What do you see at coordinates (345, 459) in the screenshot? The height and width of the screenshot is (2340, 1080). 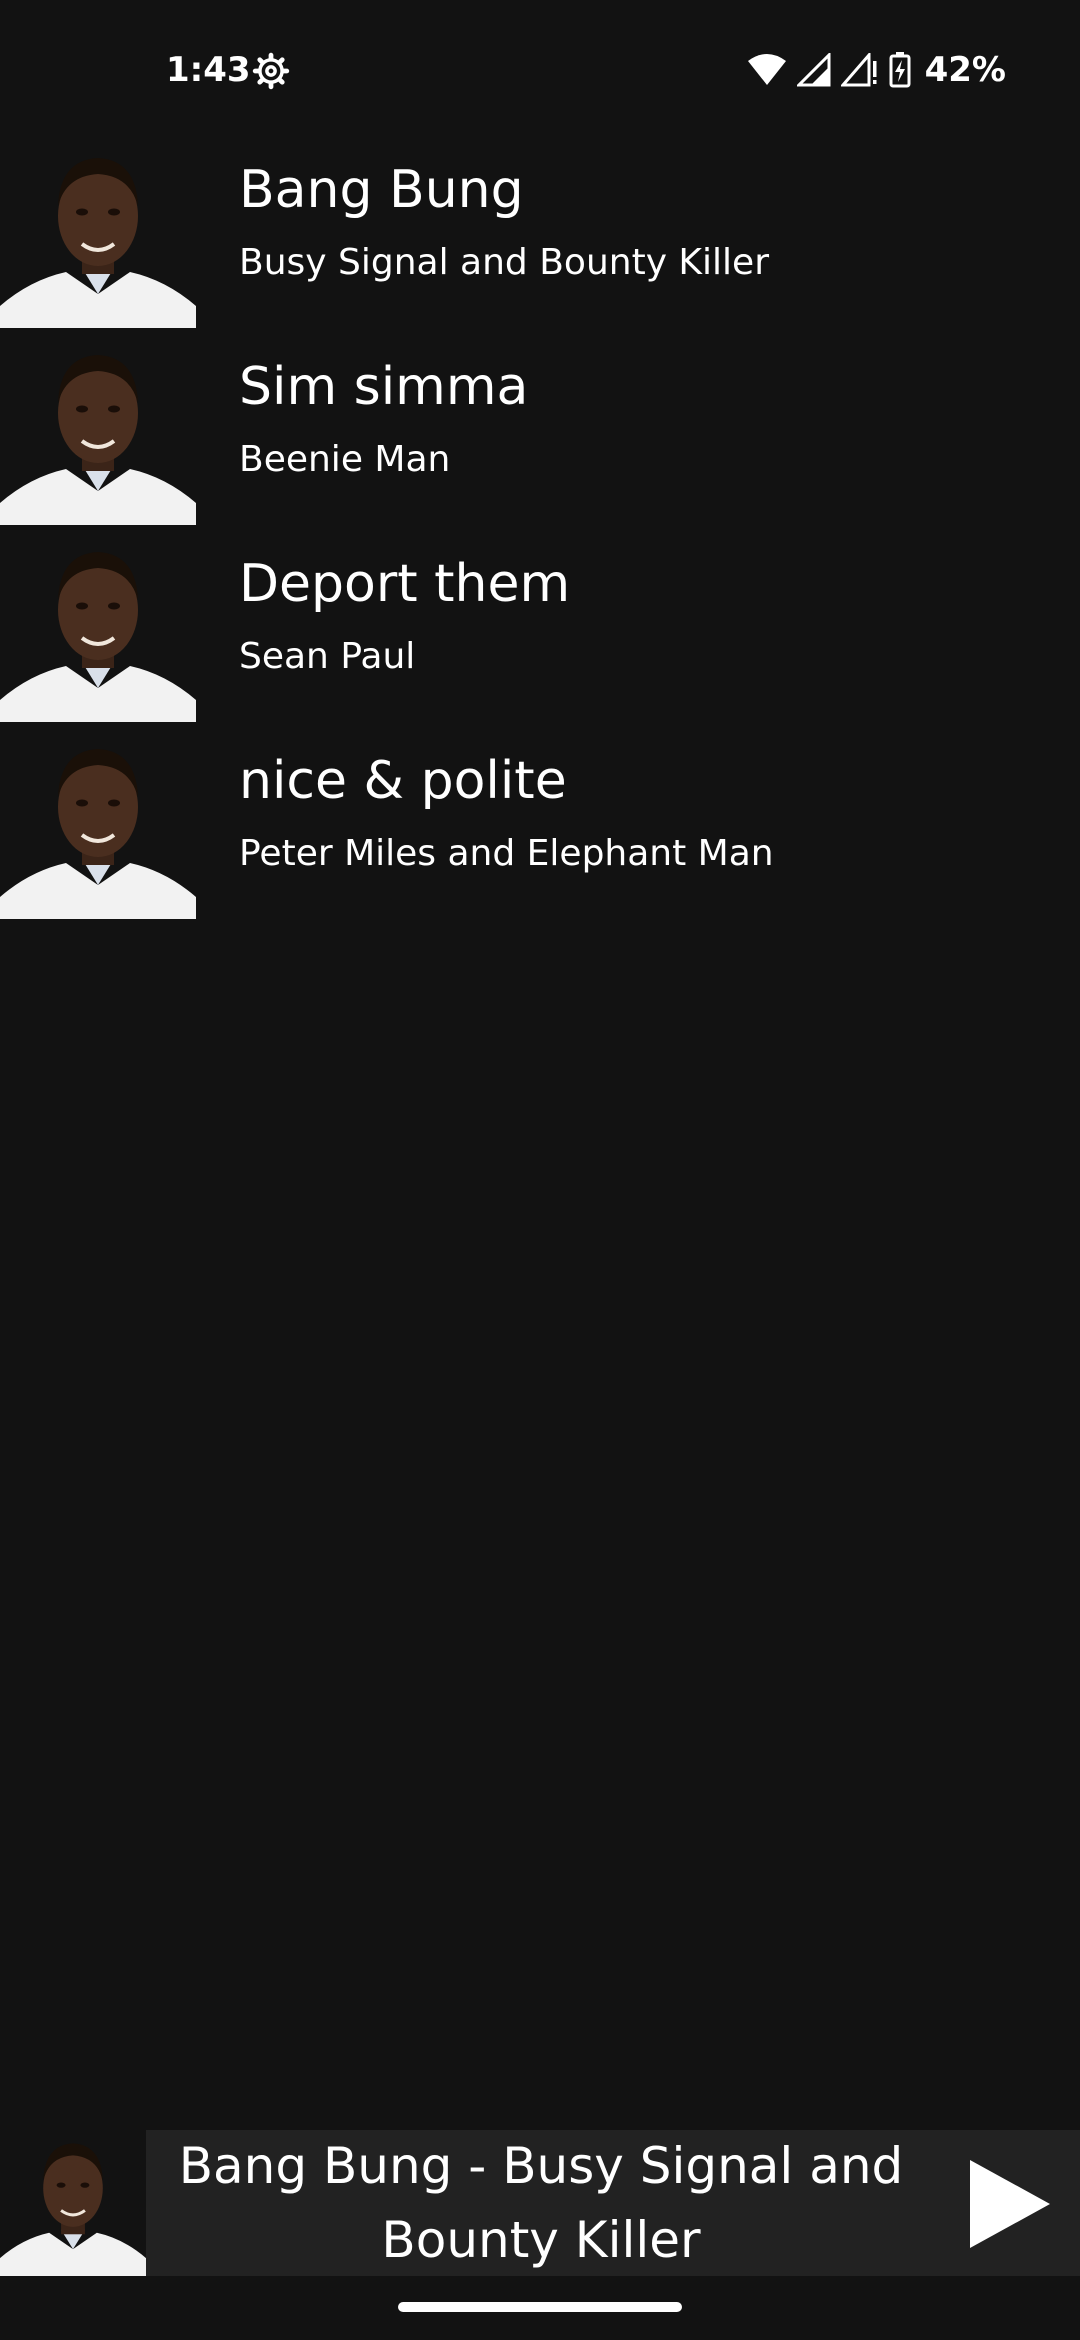 I see `song-artist: Beenie Man` at bounding box center [345, 459].